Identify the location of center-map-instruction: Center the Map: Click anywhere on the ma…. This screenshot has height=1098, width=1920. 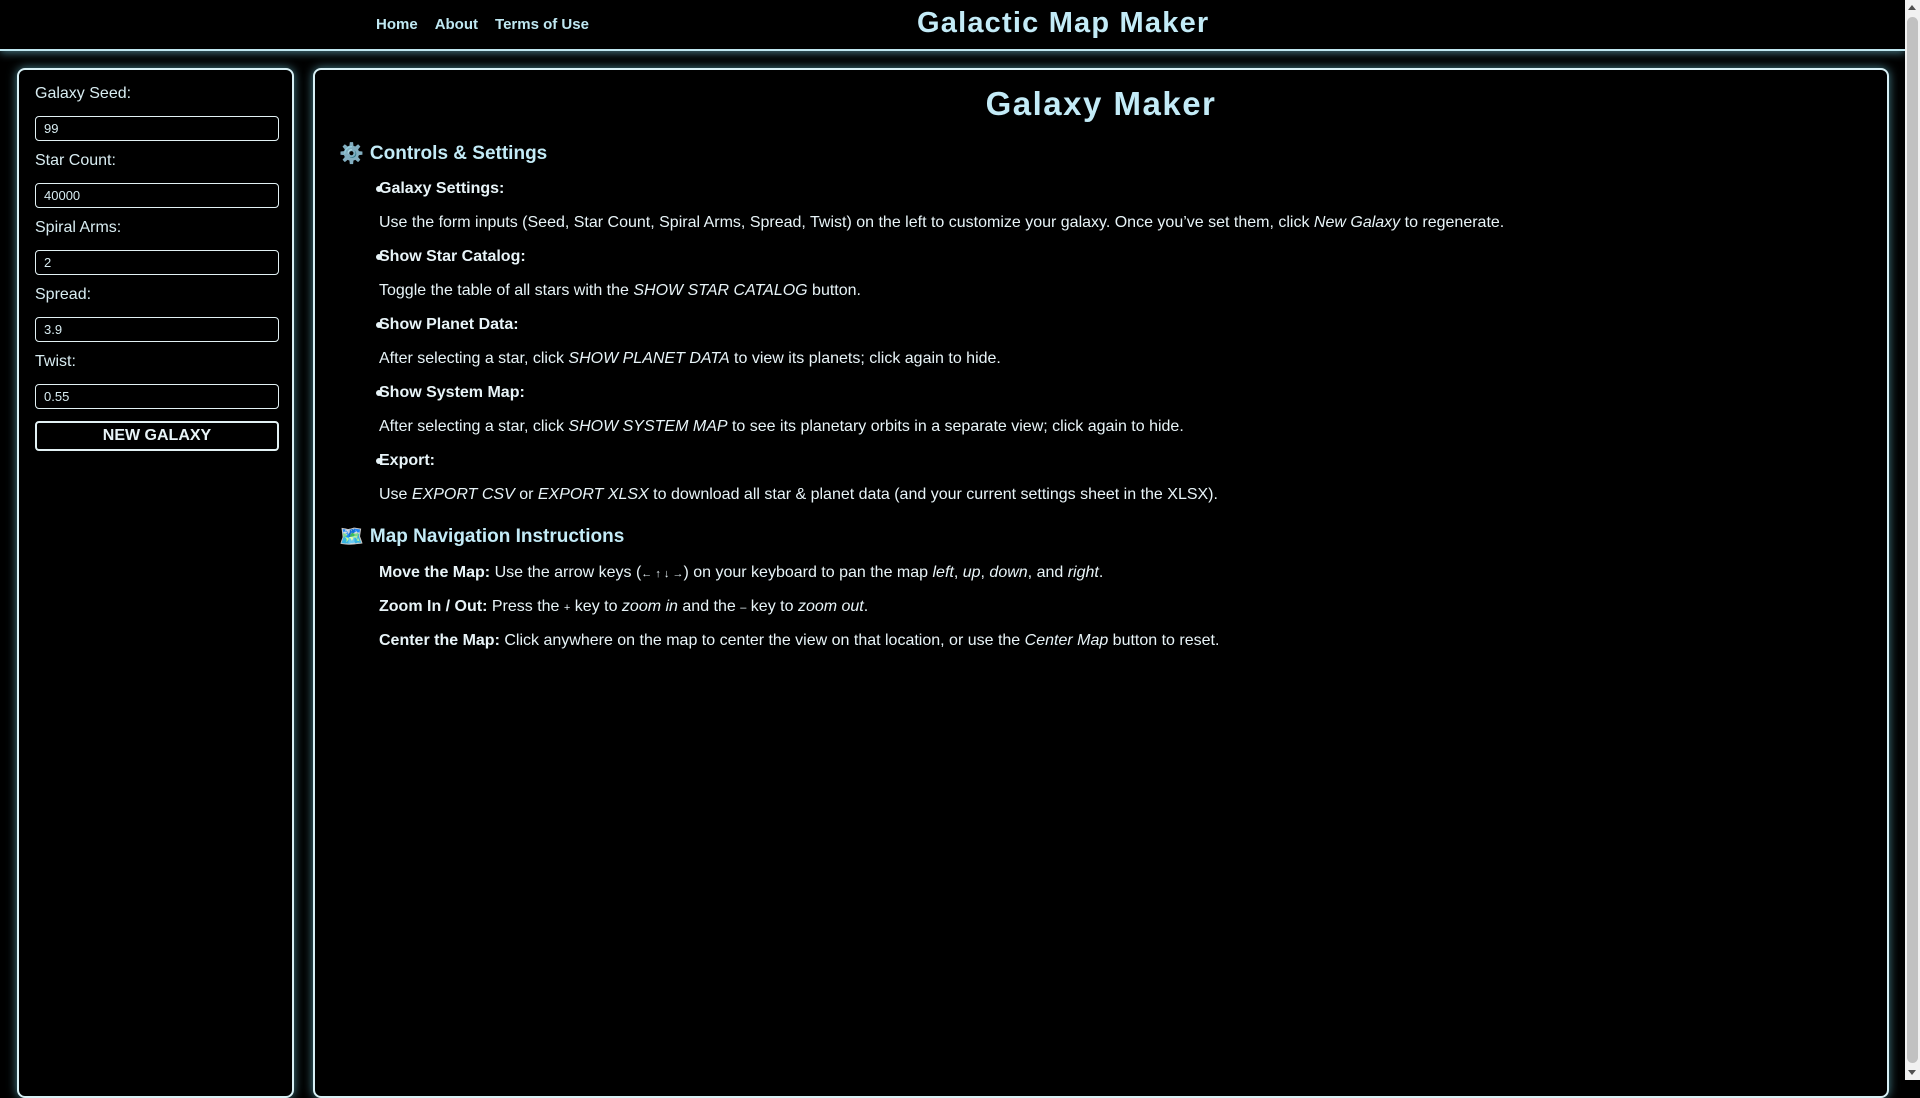
(799, 640).